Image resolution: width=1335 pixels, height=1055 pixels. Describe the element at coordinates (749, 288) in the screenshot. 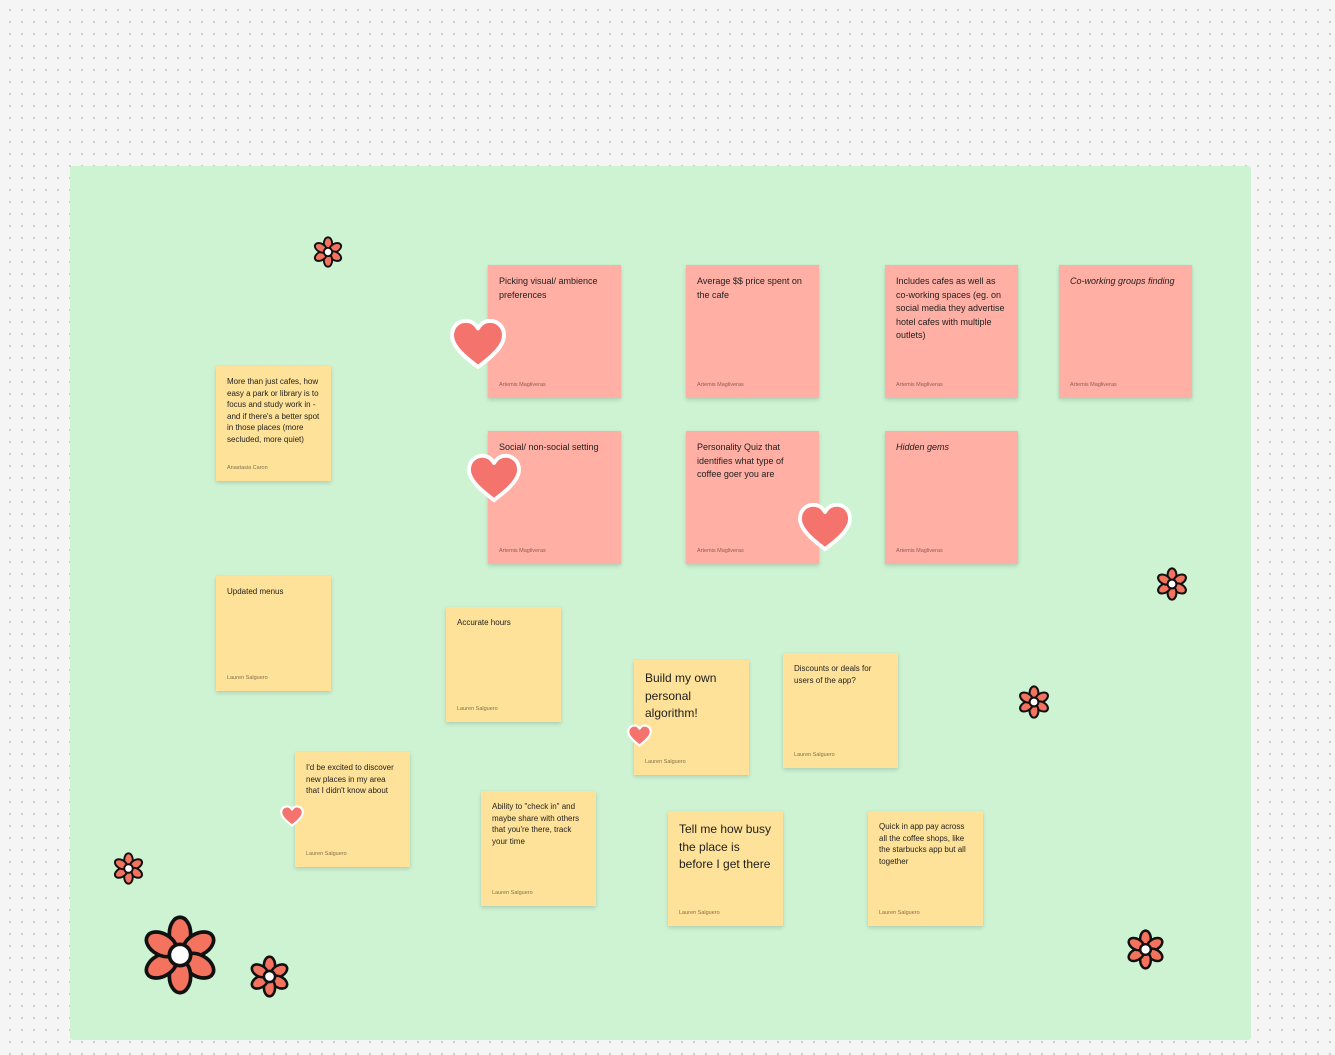

I see `note-text: Average $$ price spent on the cafe` at that location.